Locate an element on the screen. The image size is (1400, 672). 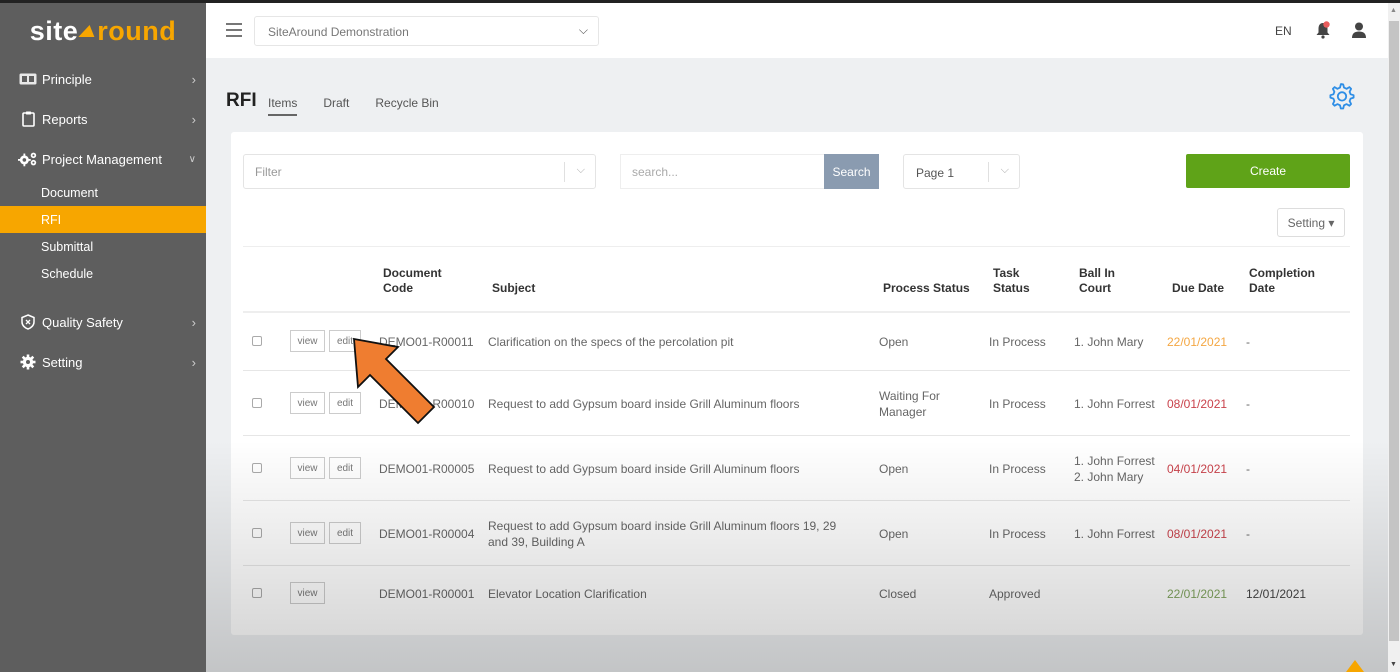
th-process-status: Process Status is located at coordinates (926, 288).